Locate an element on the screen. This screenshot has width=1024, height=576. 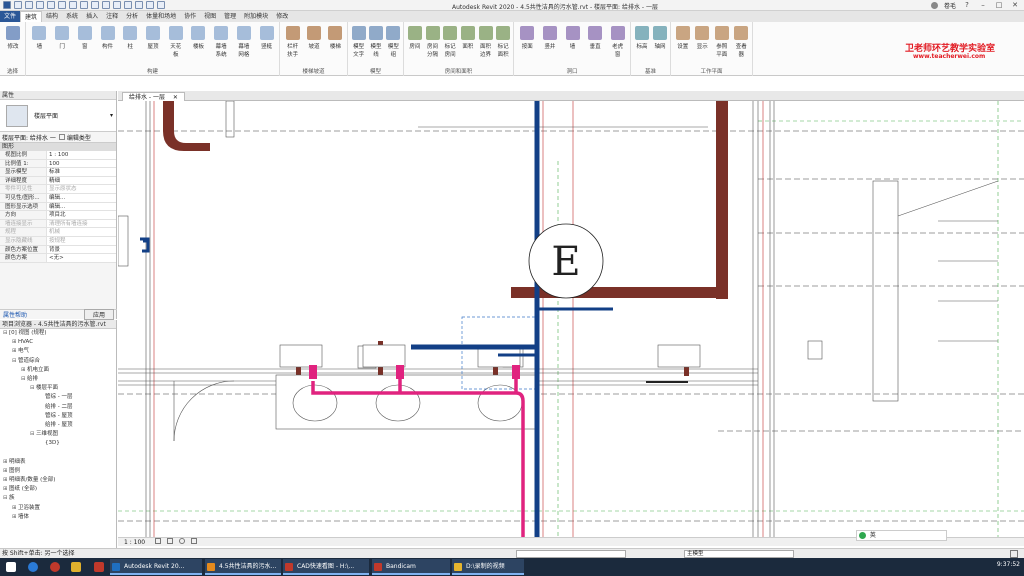
browser-item: ⊟给排 is located at coordinates (58, 379).